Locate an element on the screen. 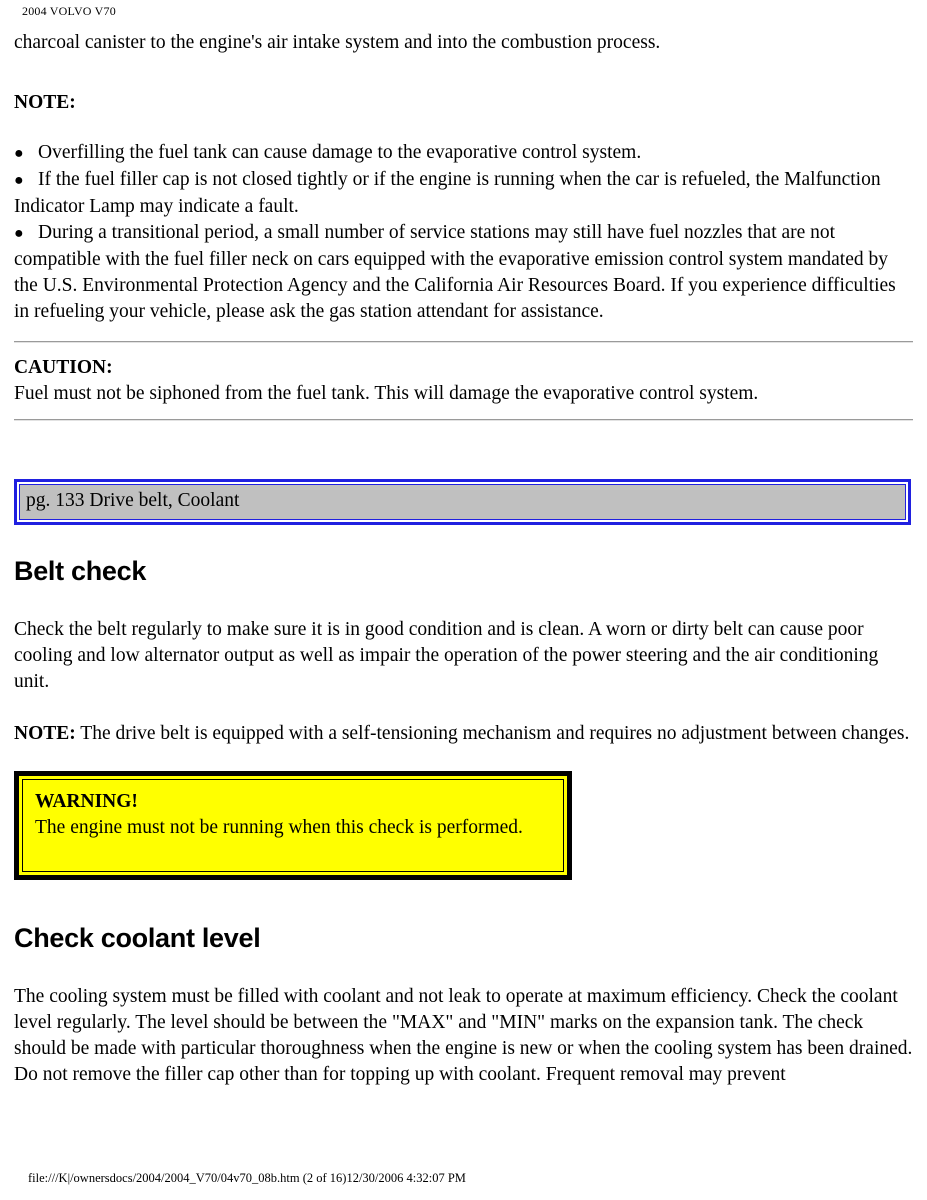  page-marker-inner: pg. 133 Drive belt, Coolant is located at coordinates (462, 502).